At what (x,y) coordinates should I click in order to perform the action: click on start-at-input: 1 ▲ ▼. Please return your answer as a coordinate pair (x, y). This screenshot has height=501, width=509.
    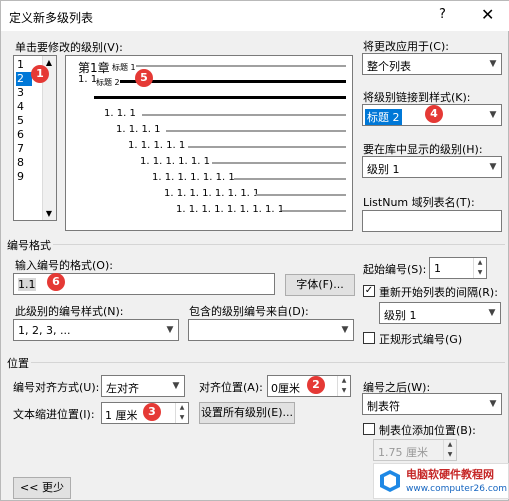
    Looking at the image, I should click on (458, 268).